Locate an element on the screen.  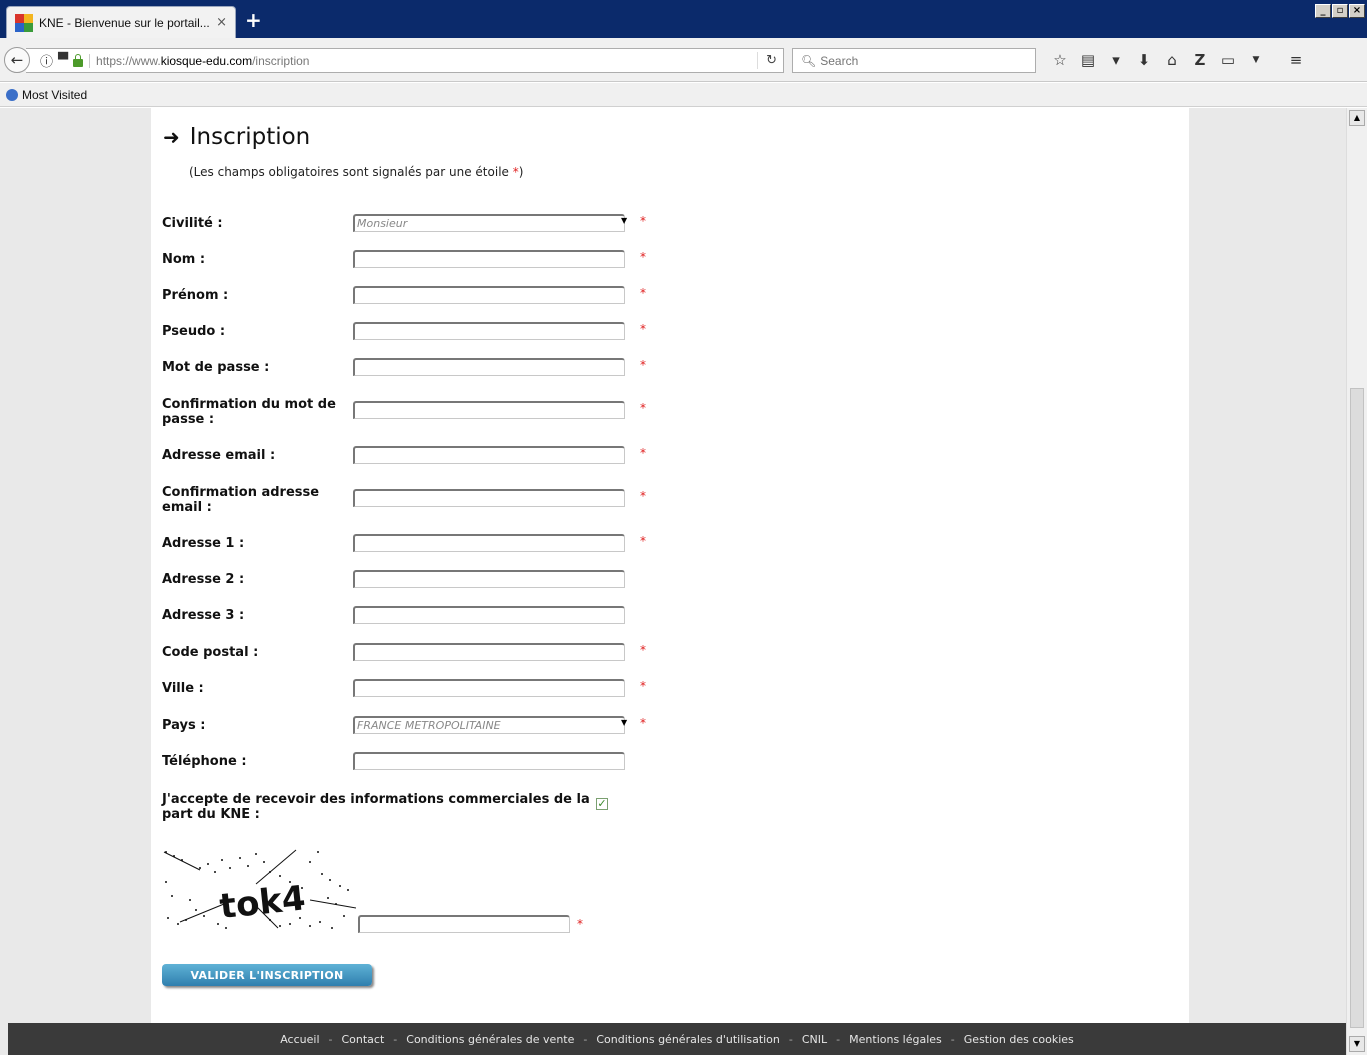
search-input is located at coordinates (920, 60).